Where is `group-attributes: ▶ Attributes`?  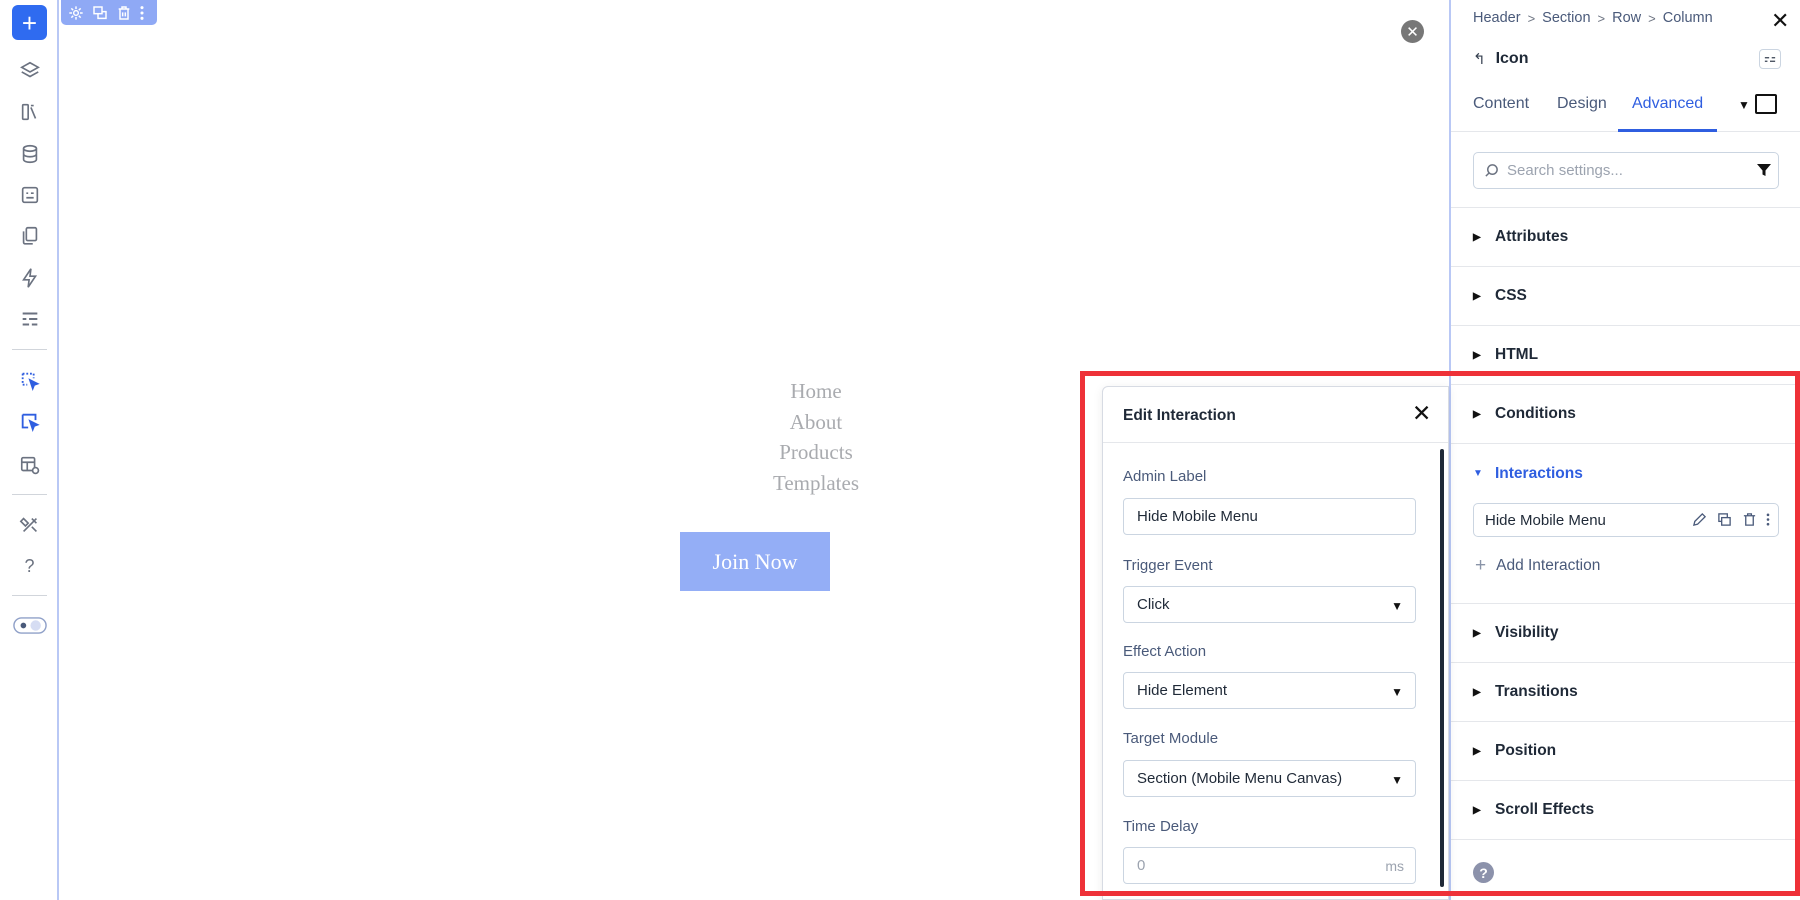 group-attributes: ▶ Attributes is located at coordinates (1625, 237).